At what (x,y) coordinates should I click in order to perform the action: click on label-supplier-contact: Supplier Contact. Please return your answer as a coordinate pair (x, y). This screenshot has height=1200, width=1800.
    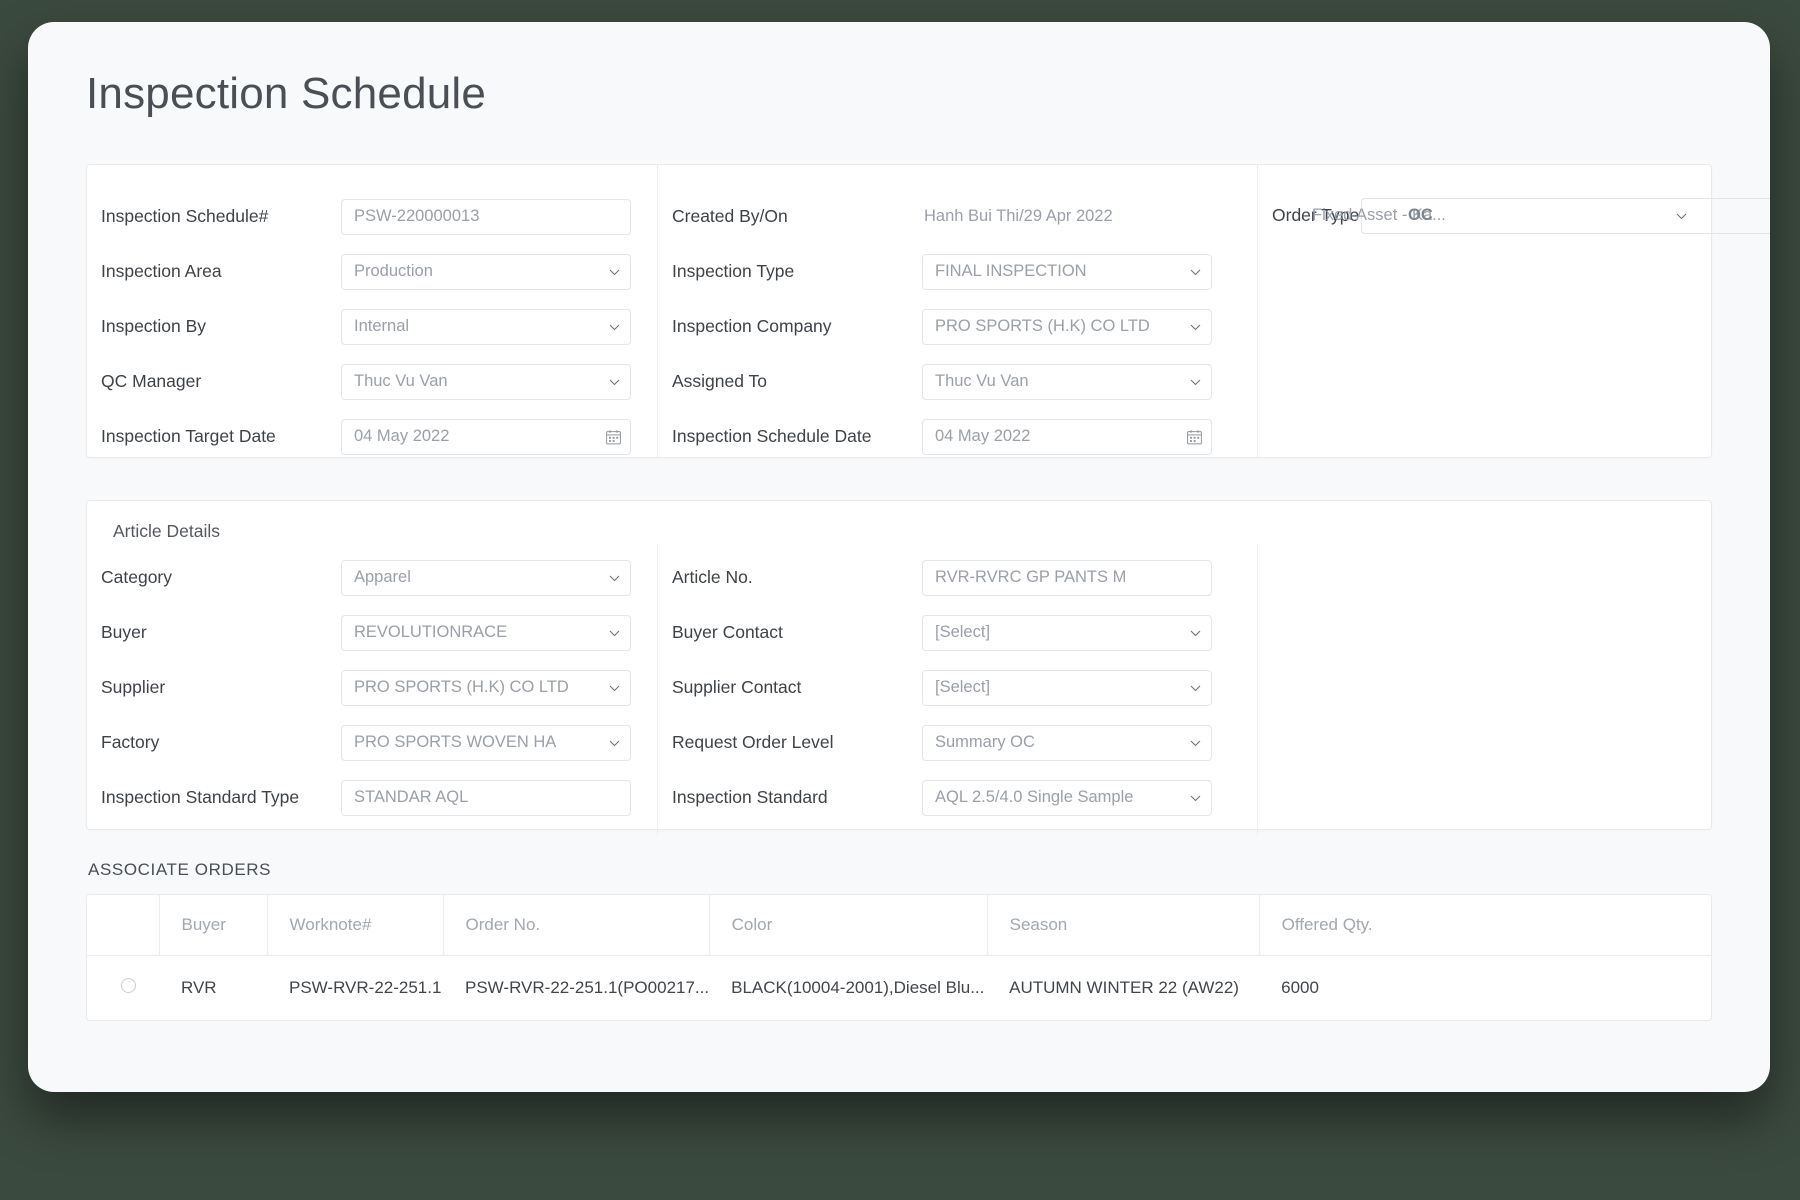
    Looking at the image, I should click on (737, 687).